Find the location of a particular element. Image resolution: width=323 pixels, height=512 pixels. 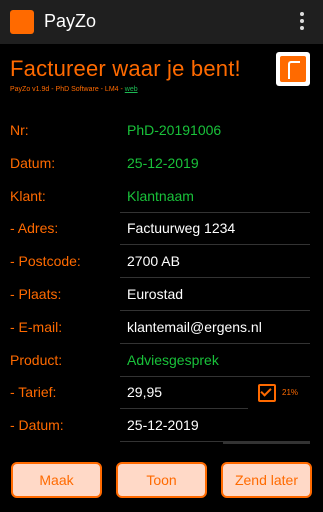

datum-product-field: 25-12-2019 is located at coordinates (215, 426).